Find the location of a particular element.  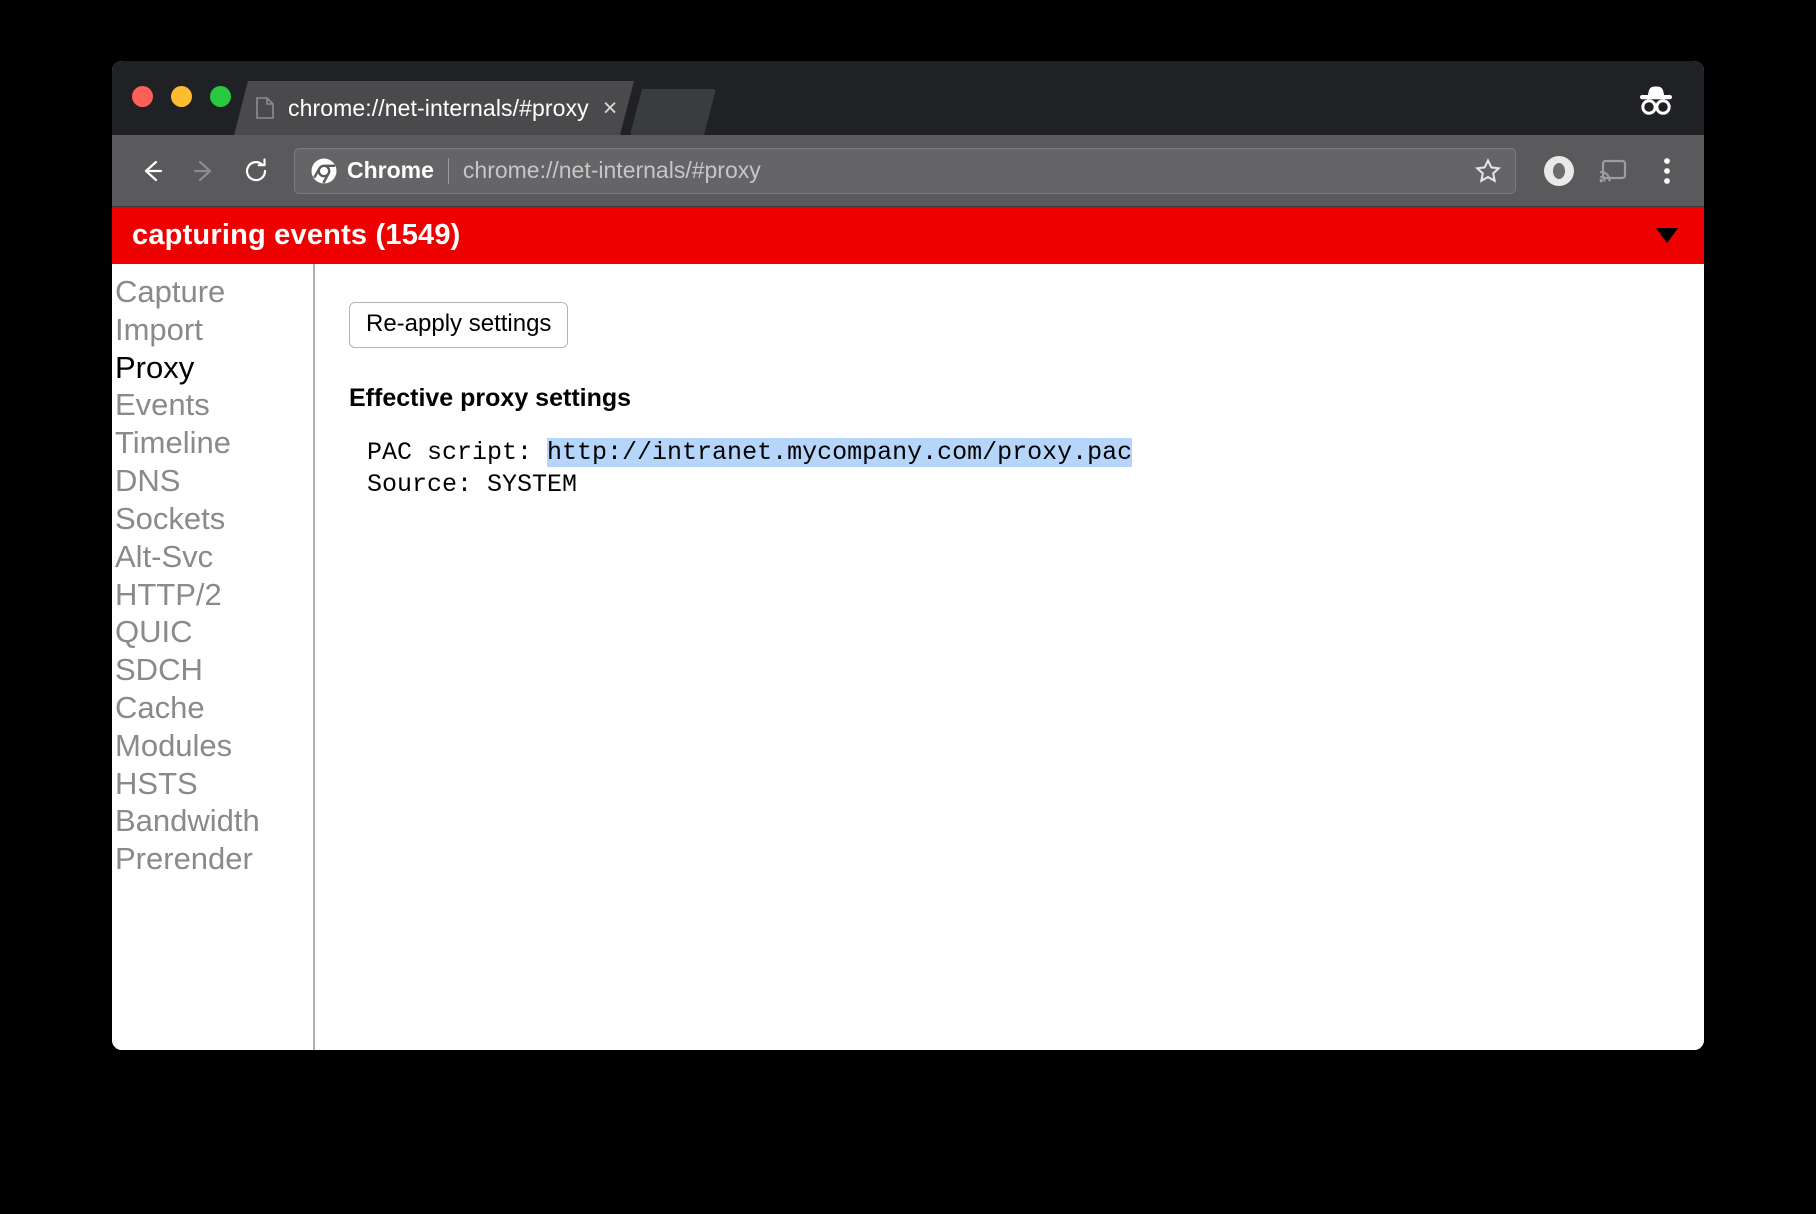

browser-tab-inactive is located at coordinates (673, 112).